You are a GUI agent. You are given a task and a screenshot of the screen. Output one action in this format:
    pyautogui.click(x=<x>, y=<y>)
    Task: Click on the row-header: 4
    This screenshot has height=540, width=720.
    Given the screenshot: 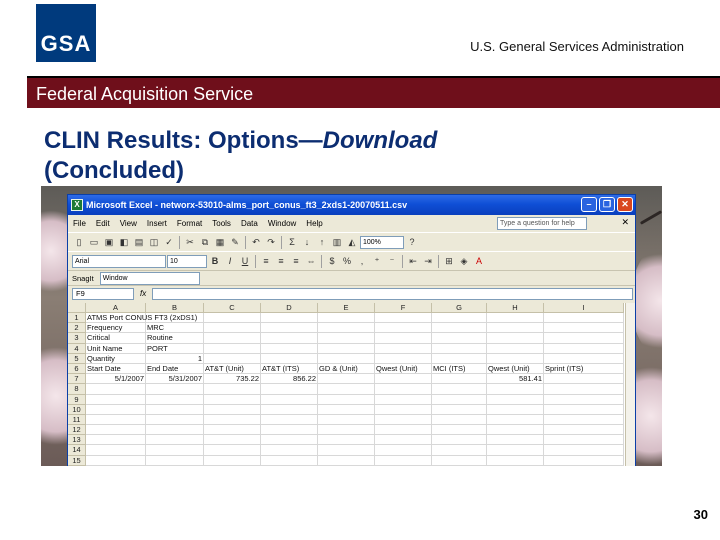 What is the action you would take?
    pyautogui.click(x=77, y=348)
    